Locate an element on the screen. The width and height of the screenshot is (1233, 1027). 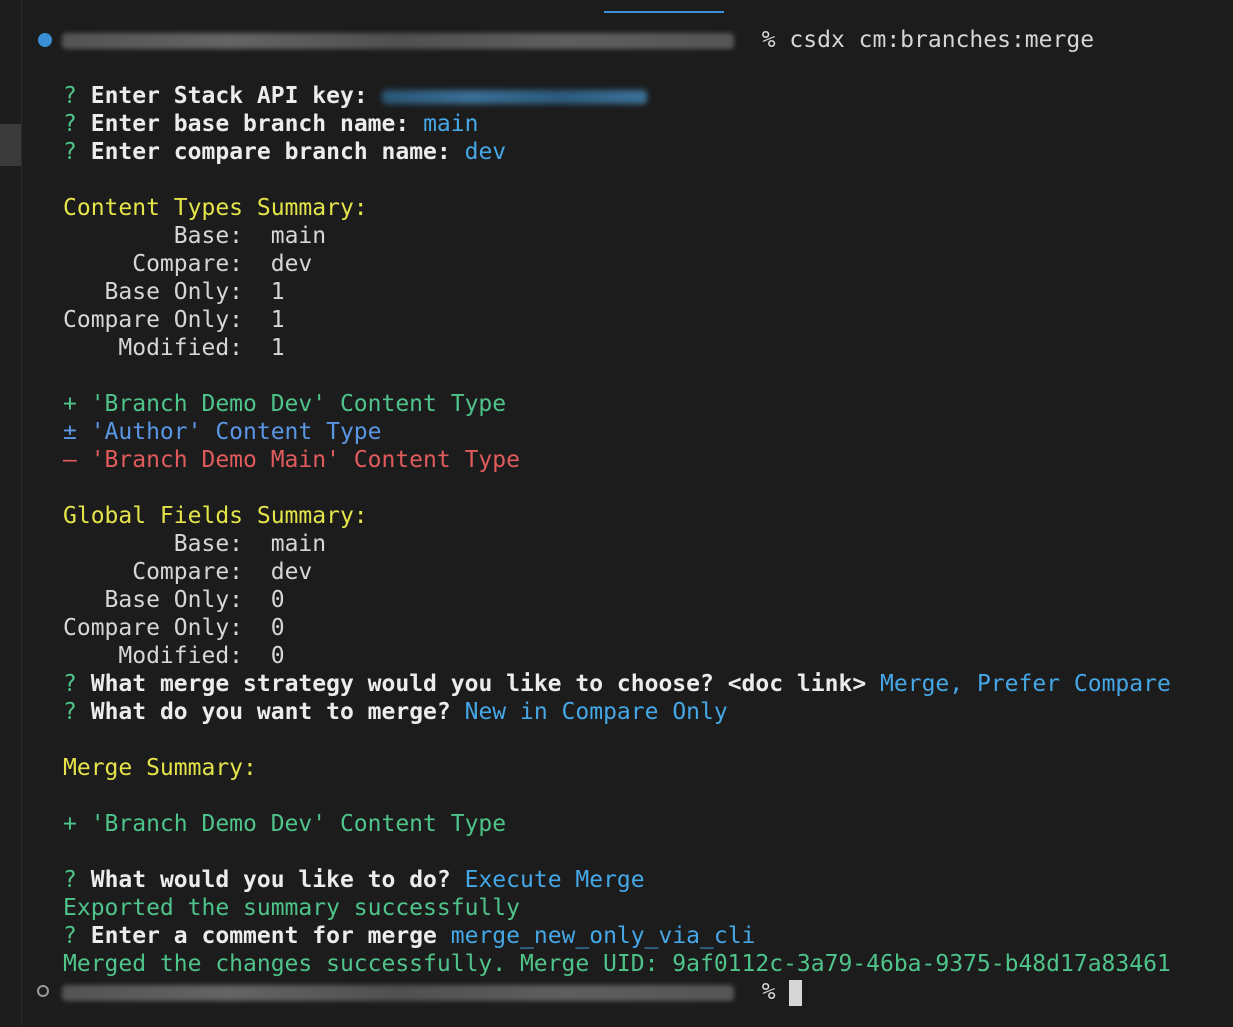
gf-summary-row: Compare Only: 0 is located at coordinates (174, 628).